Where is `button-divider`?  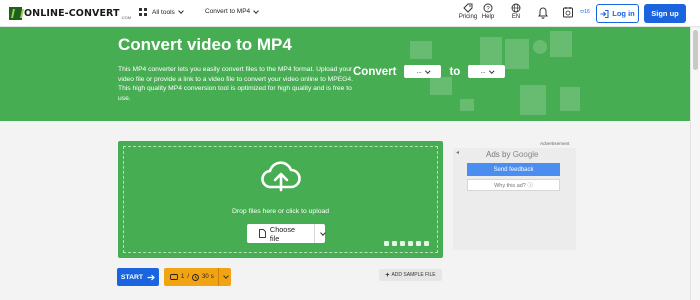
button-divider is located at coordinates (315, 233).